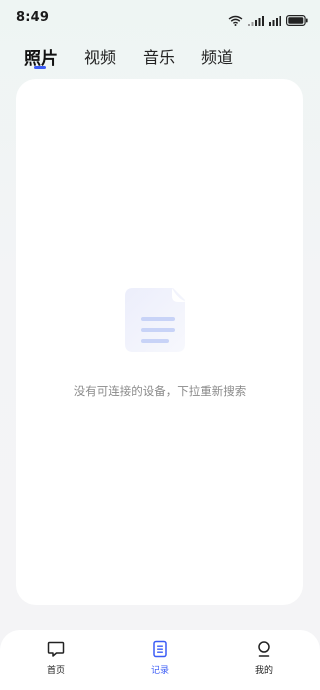 Image resolution: width=320 pixels, height=690 pixels. Describe the element at coordinates (159, 56) in the screenshot. I see `tab-music: 音乐` at that location.